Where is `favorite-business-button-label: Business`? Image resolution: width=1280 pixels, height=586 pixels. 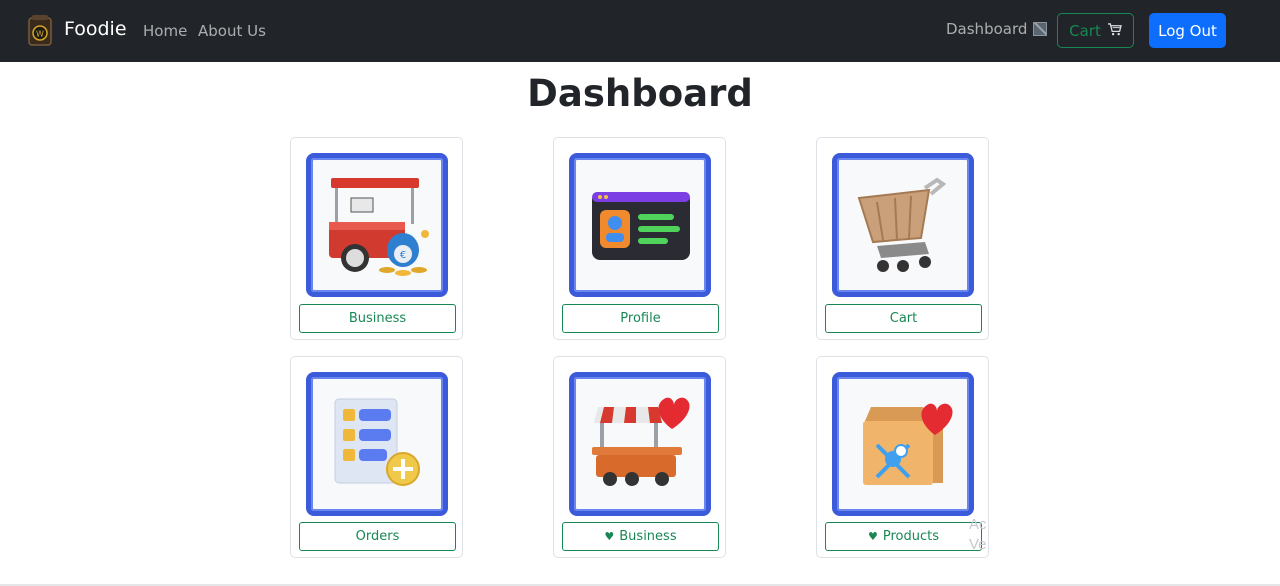
favorite-business-button-label: Business is located at coordinates (648, 536).